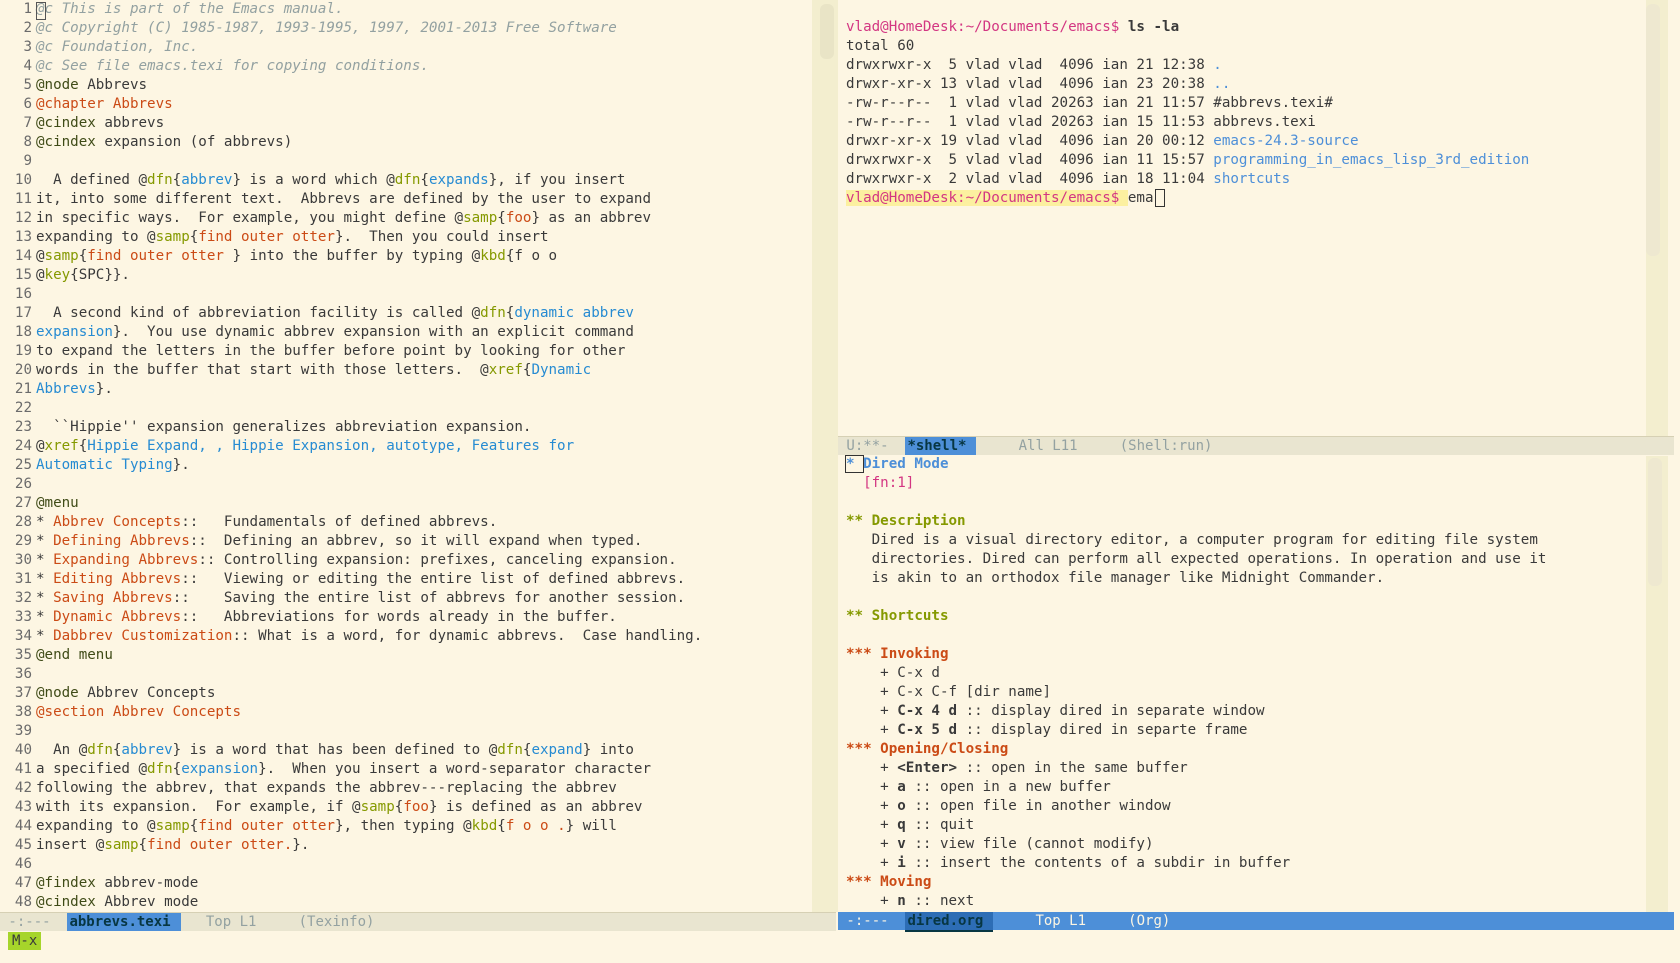 The image size is (1680, 963). Describe the element at coordinates (978, 787) in the screenshot. I see `org-line: + a :: open in a new buffer` at that location.